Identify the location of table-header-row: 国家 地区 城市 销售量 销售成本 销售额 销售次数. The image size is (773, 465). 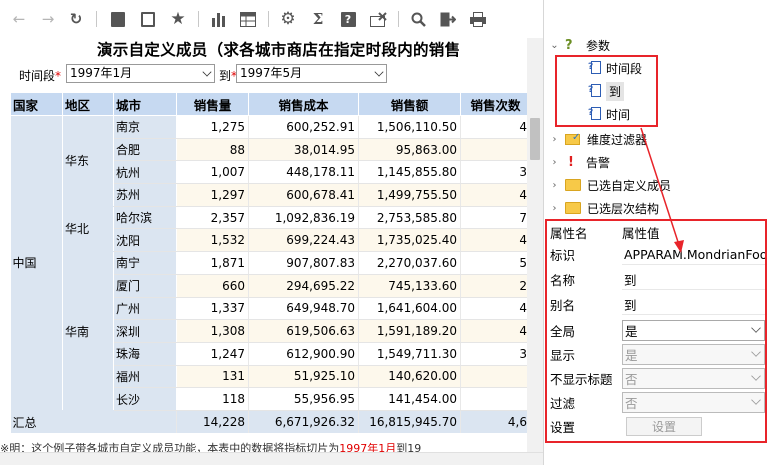
(268, 104).